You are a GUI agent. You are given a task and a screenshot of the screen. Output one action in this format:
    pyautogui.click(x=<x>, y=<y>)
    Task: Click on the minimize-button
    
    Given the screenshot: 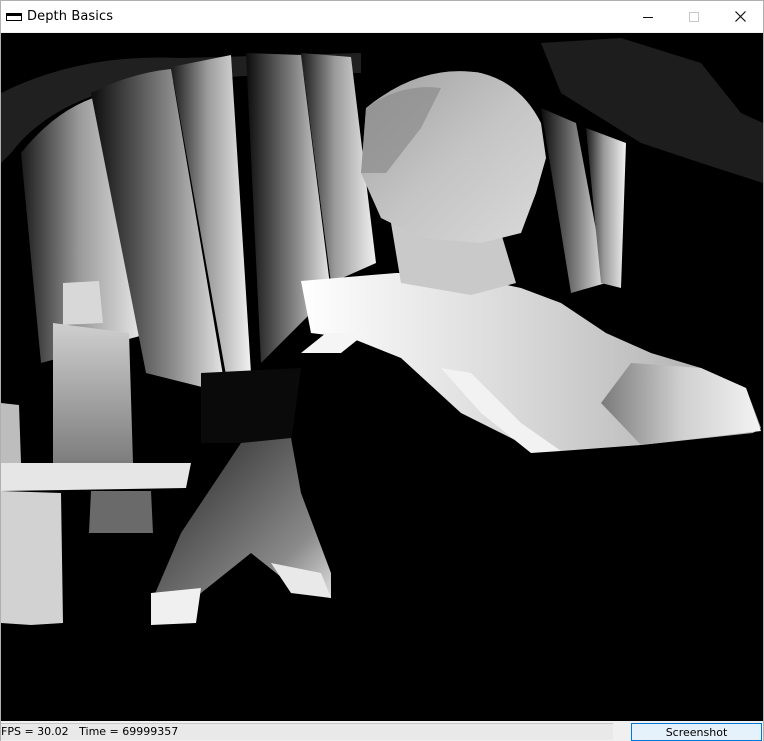 What is the action you would take?
    pyautogui.click(x=648, y=16)
    